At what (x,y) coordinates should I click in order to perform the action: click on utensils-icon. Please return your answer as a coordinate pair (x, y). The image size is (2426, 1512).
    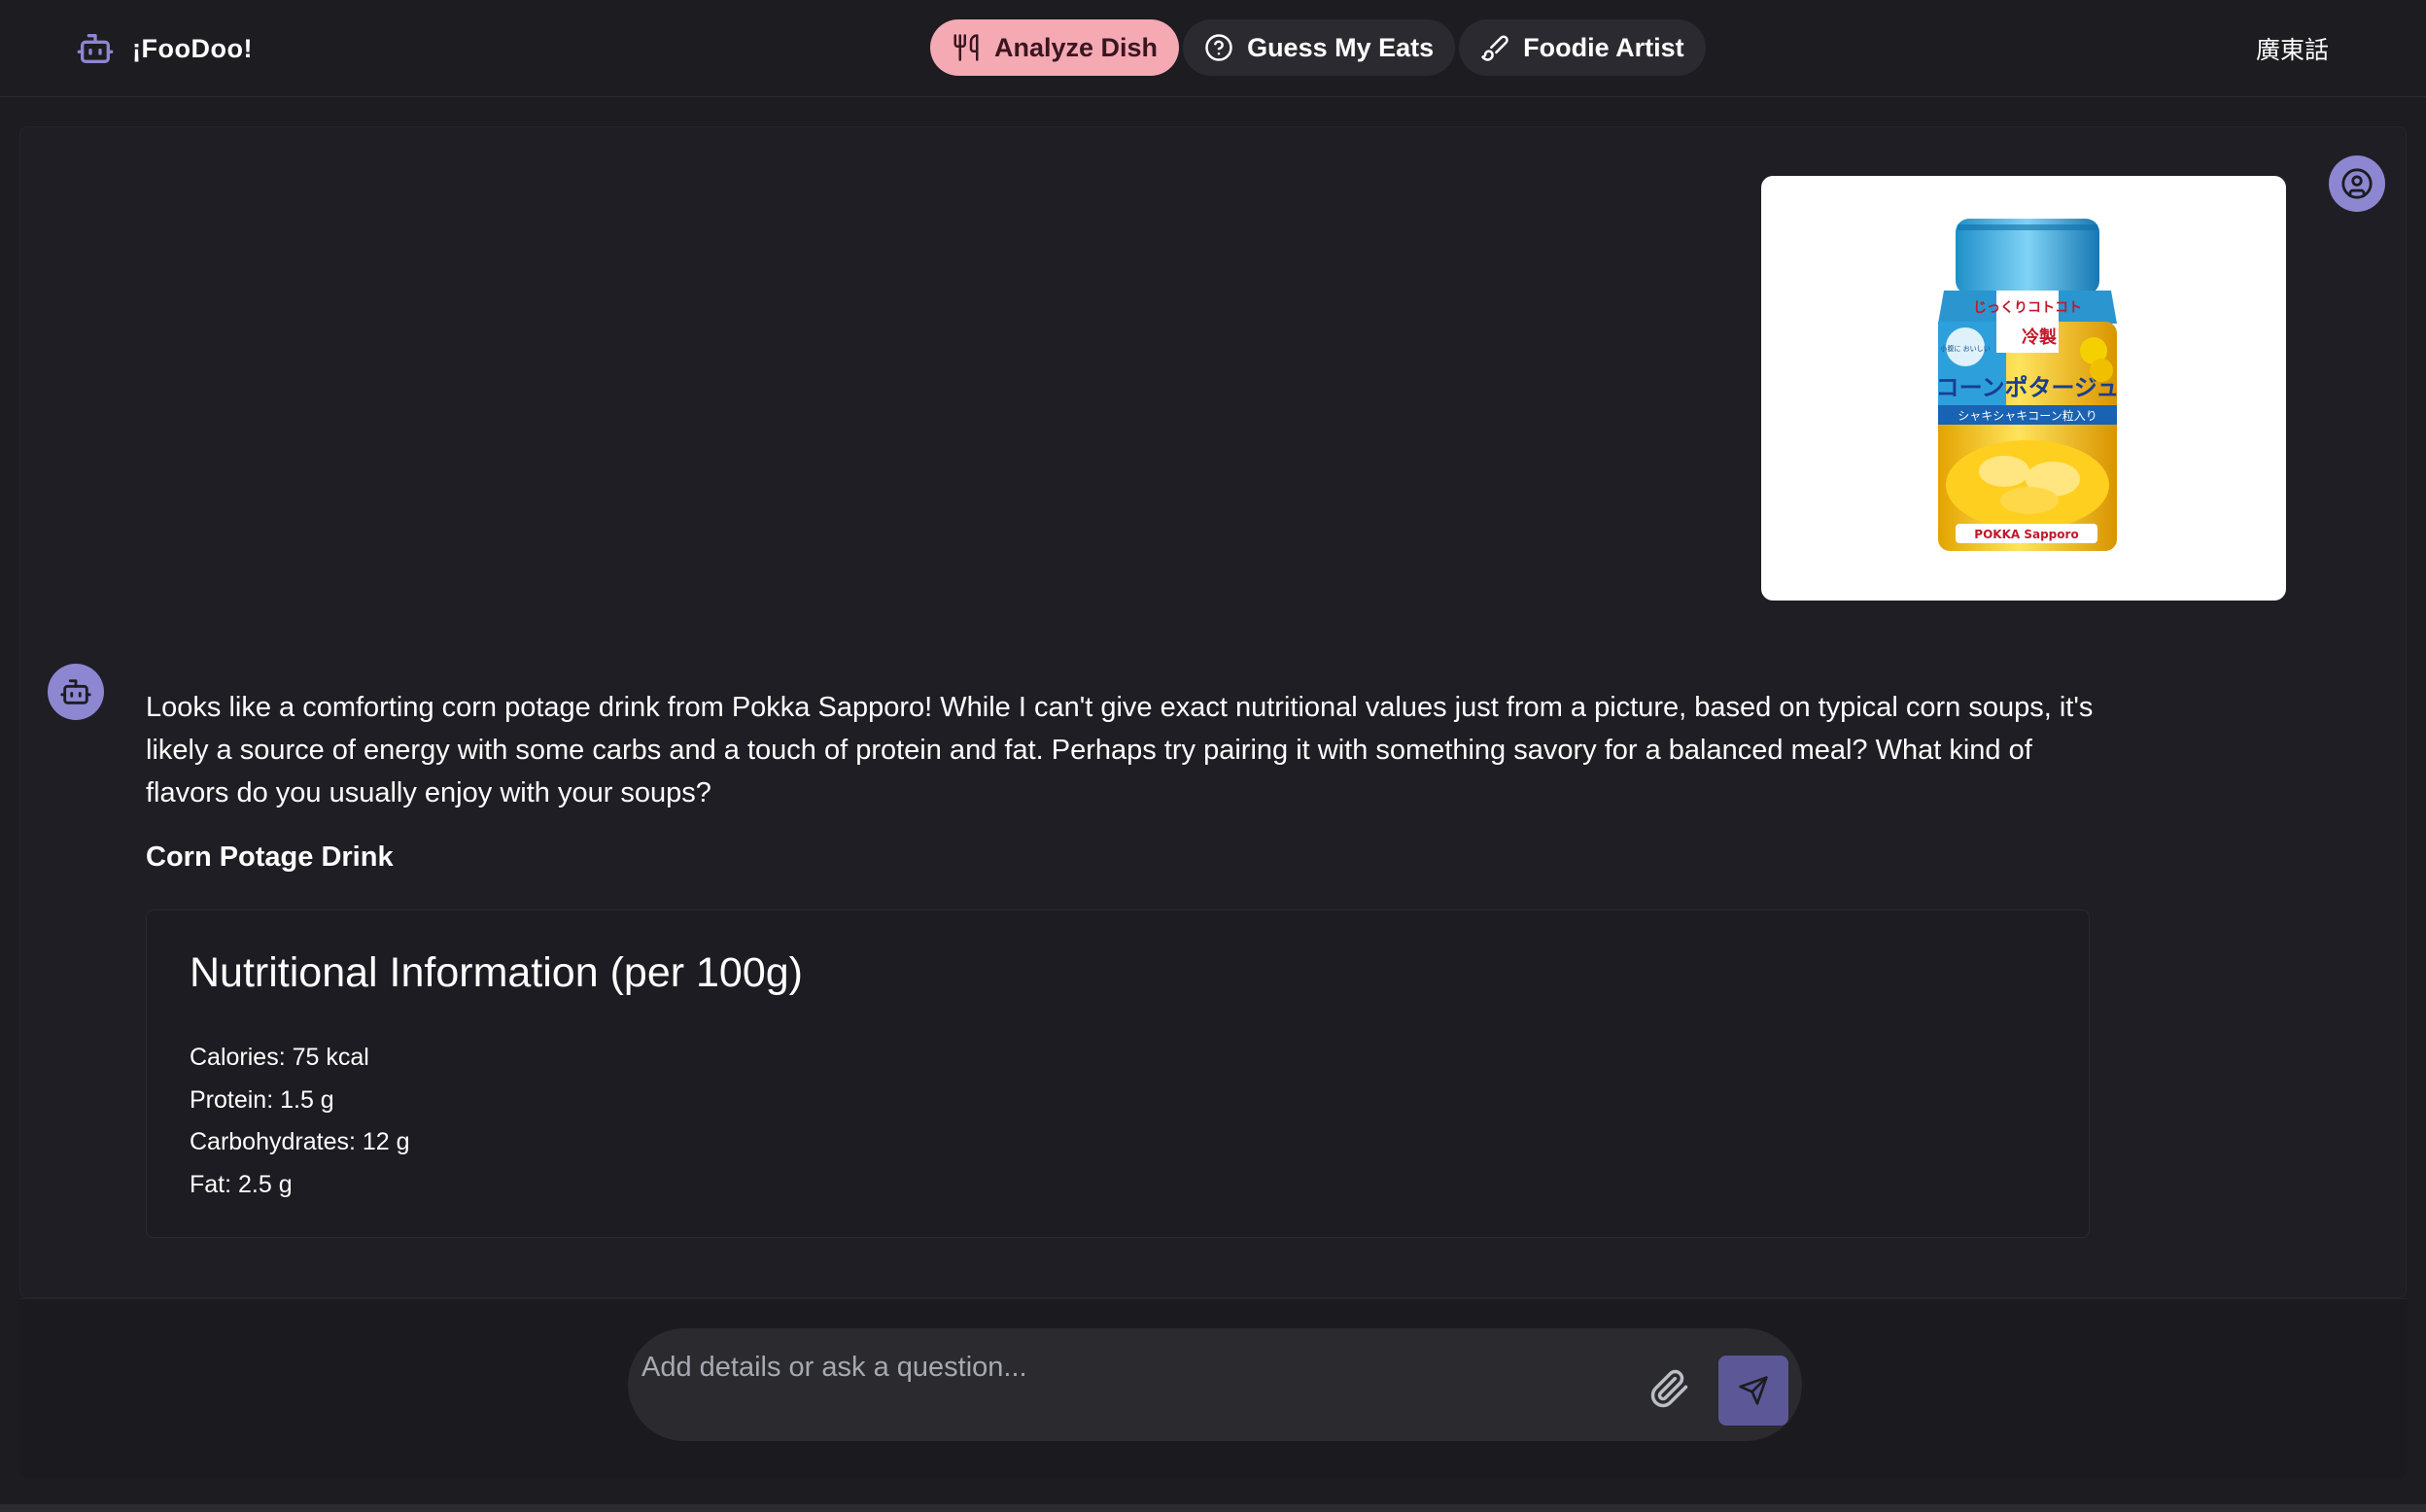
    Looking at the image, I should click on (966, 47).